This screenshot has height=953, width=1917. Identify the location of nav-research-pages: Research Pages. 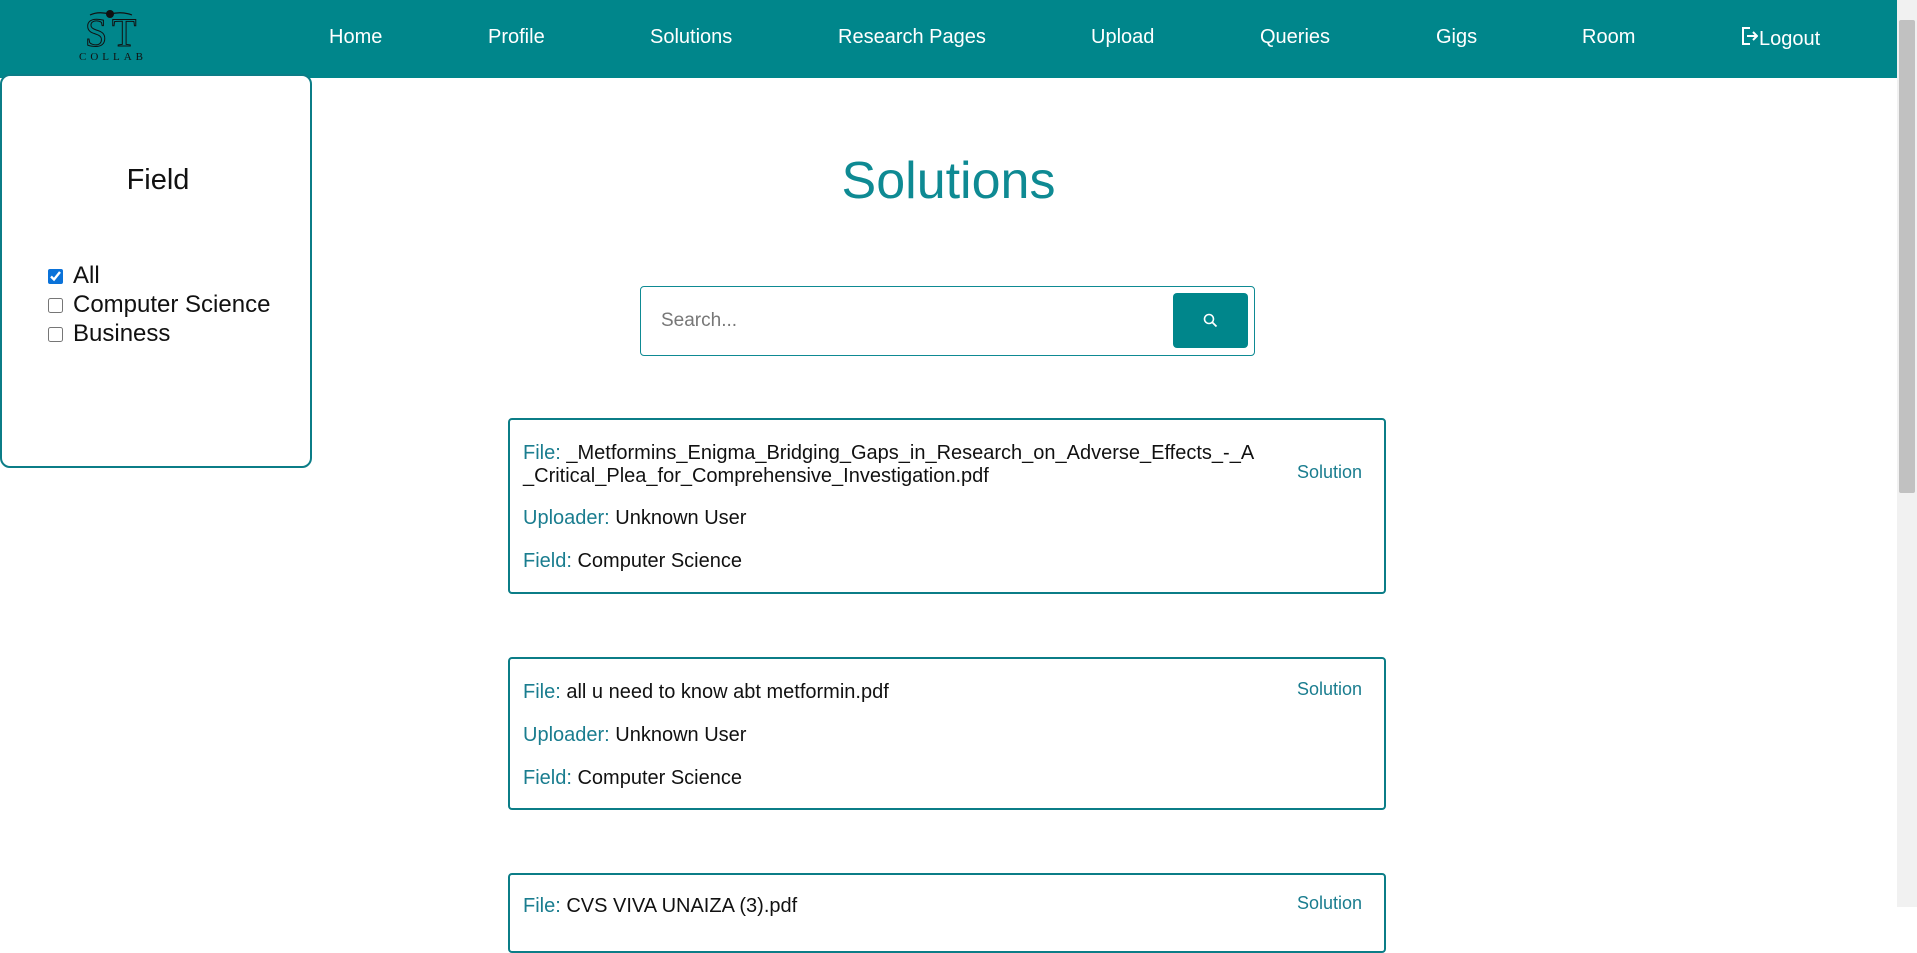
(912, 37).